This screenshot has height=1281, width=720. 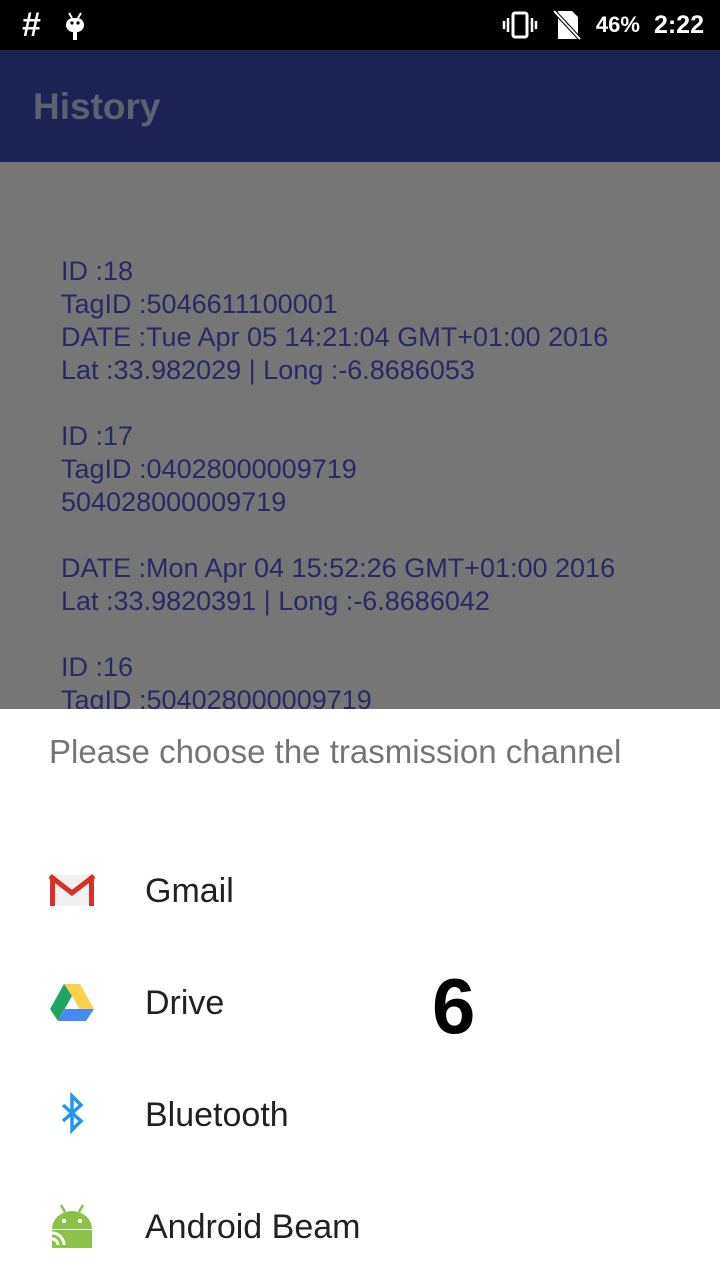 I want to click on hash-icon: #, so click(x=31, y=25).